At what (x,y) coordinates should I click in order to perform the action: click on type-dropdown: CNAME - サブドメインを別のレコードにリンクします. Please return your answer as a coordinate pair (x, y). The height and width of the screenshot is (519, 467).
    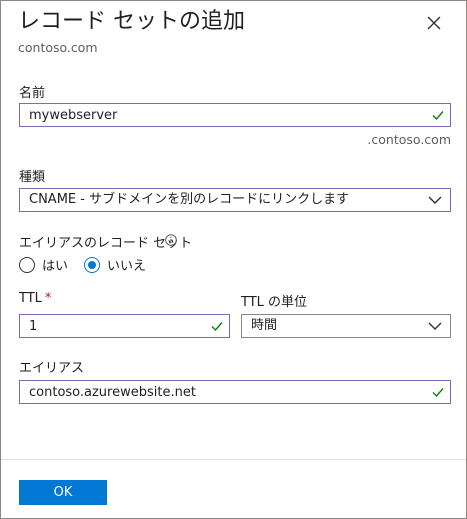
    Looking at the image, I should click on (235, 200).